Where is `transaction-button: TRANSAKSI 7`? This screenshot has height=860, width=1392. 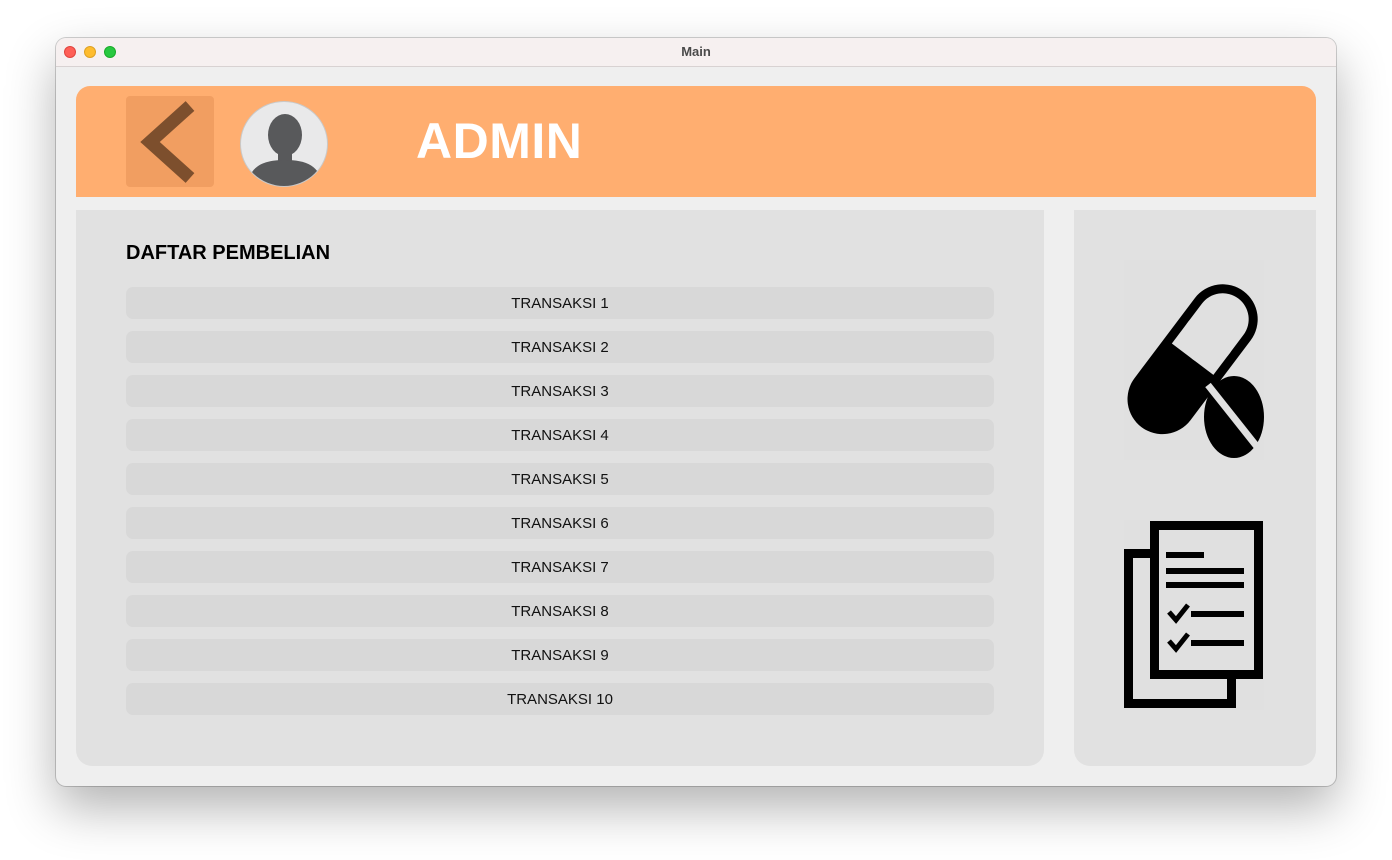 transaction-button: TRANSAKSI 7 is located at coordinates (560, 567).